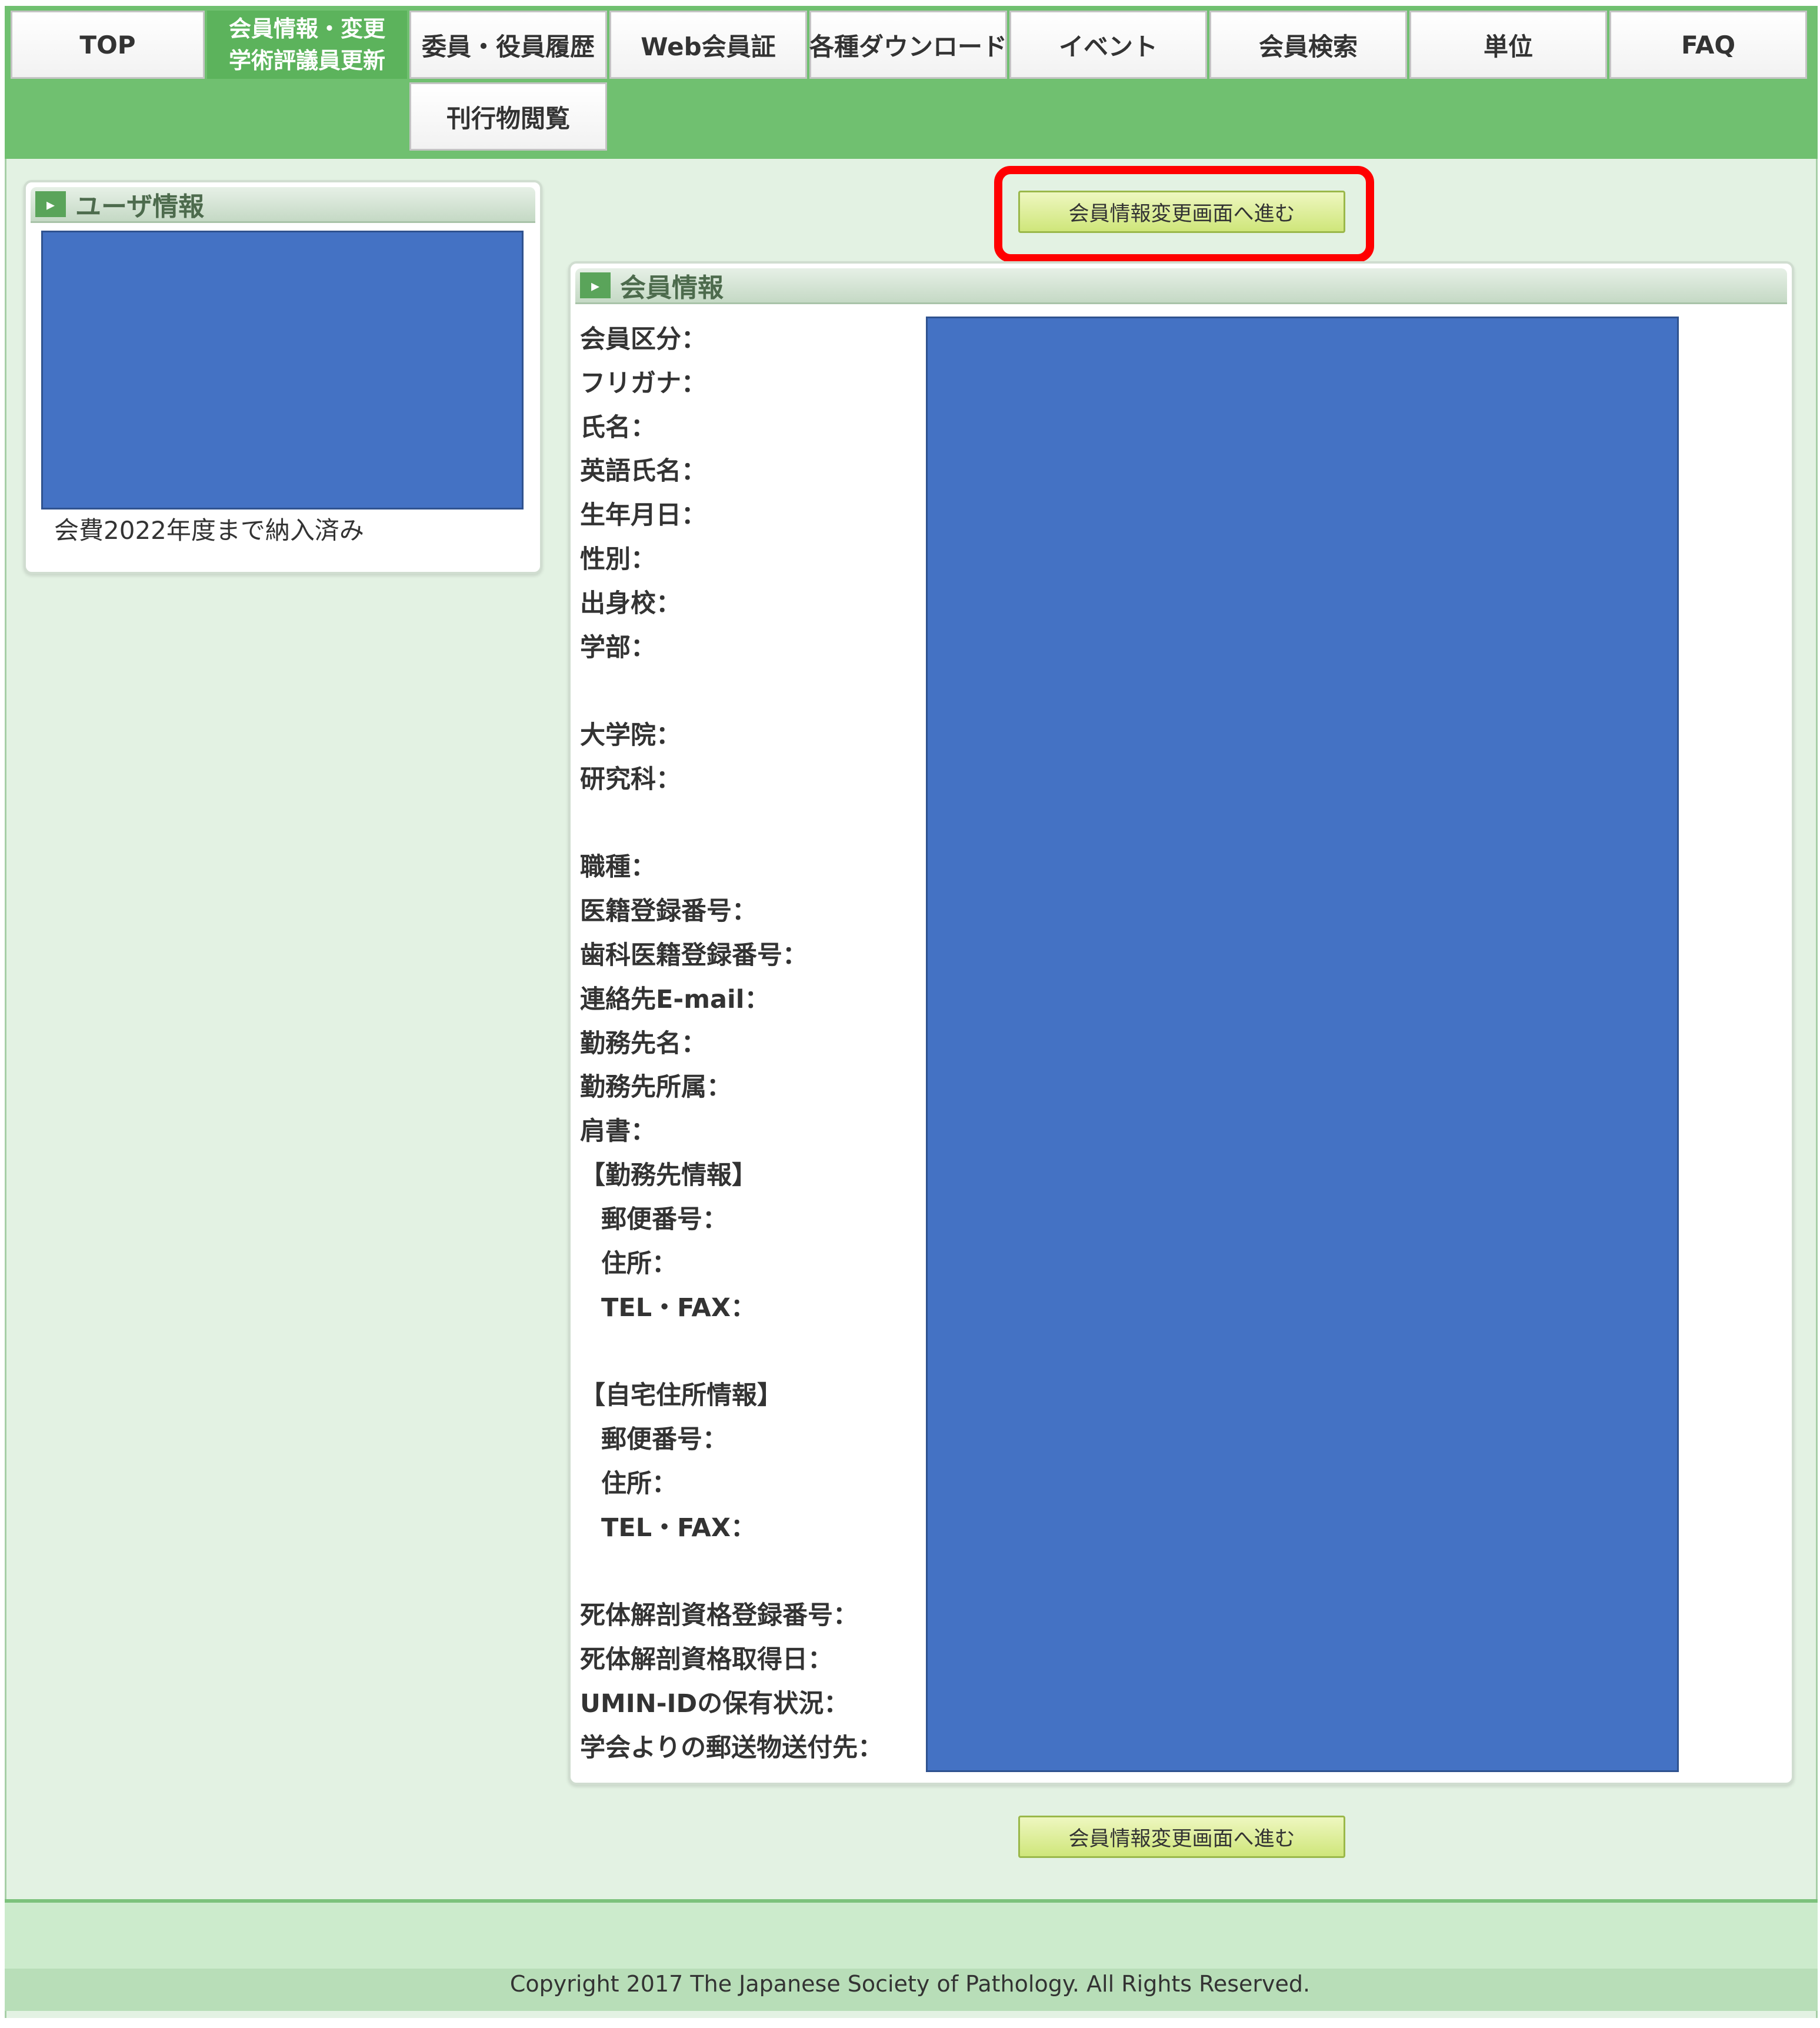  What do you see at coordinates (672, 288) in the screenshot?
I see `member-info-title: 会員情報` at bounding box center [672, 288].